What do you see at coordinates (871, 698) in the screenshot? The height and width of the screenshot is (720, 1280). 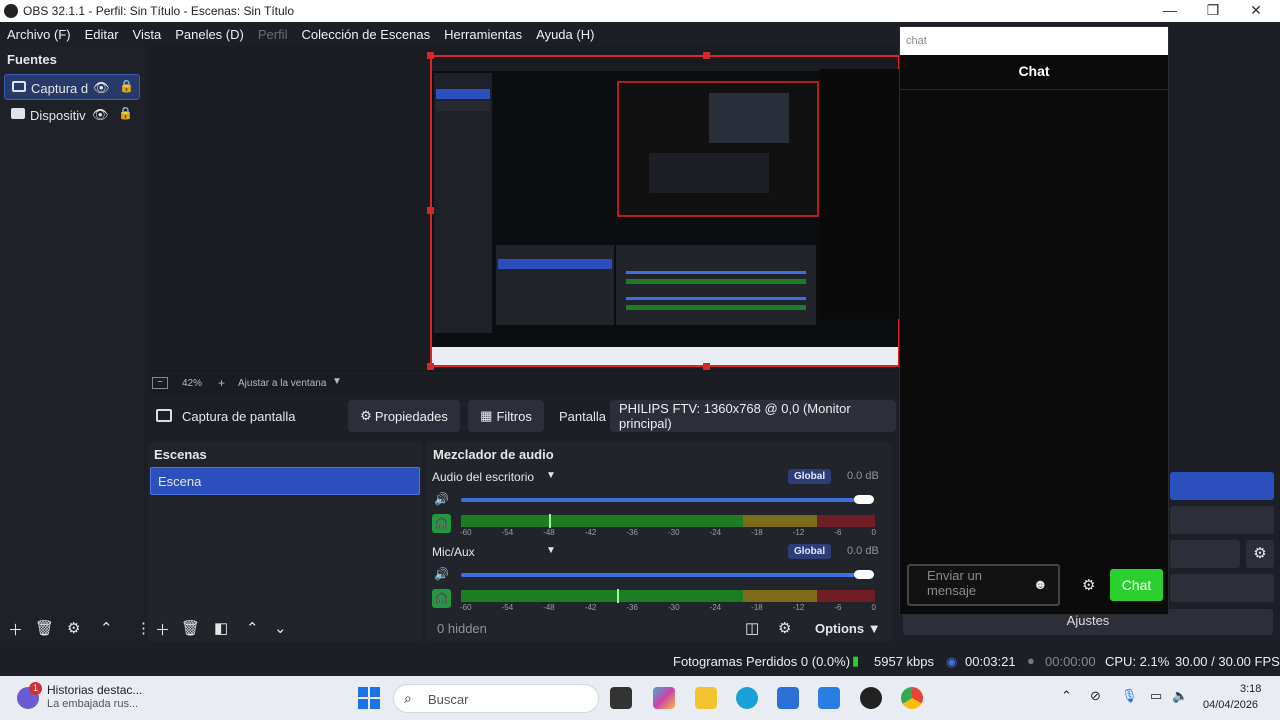 I see `obs-taskbar-icon` at bounding box center [871, 698].